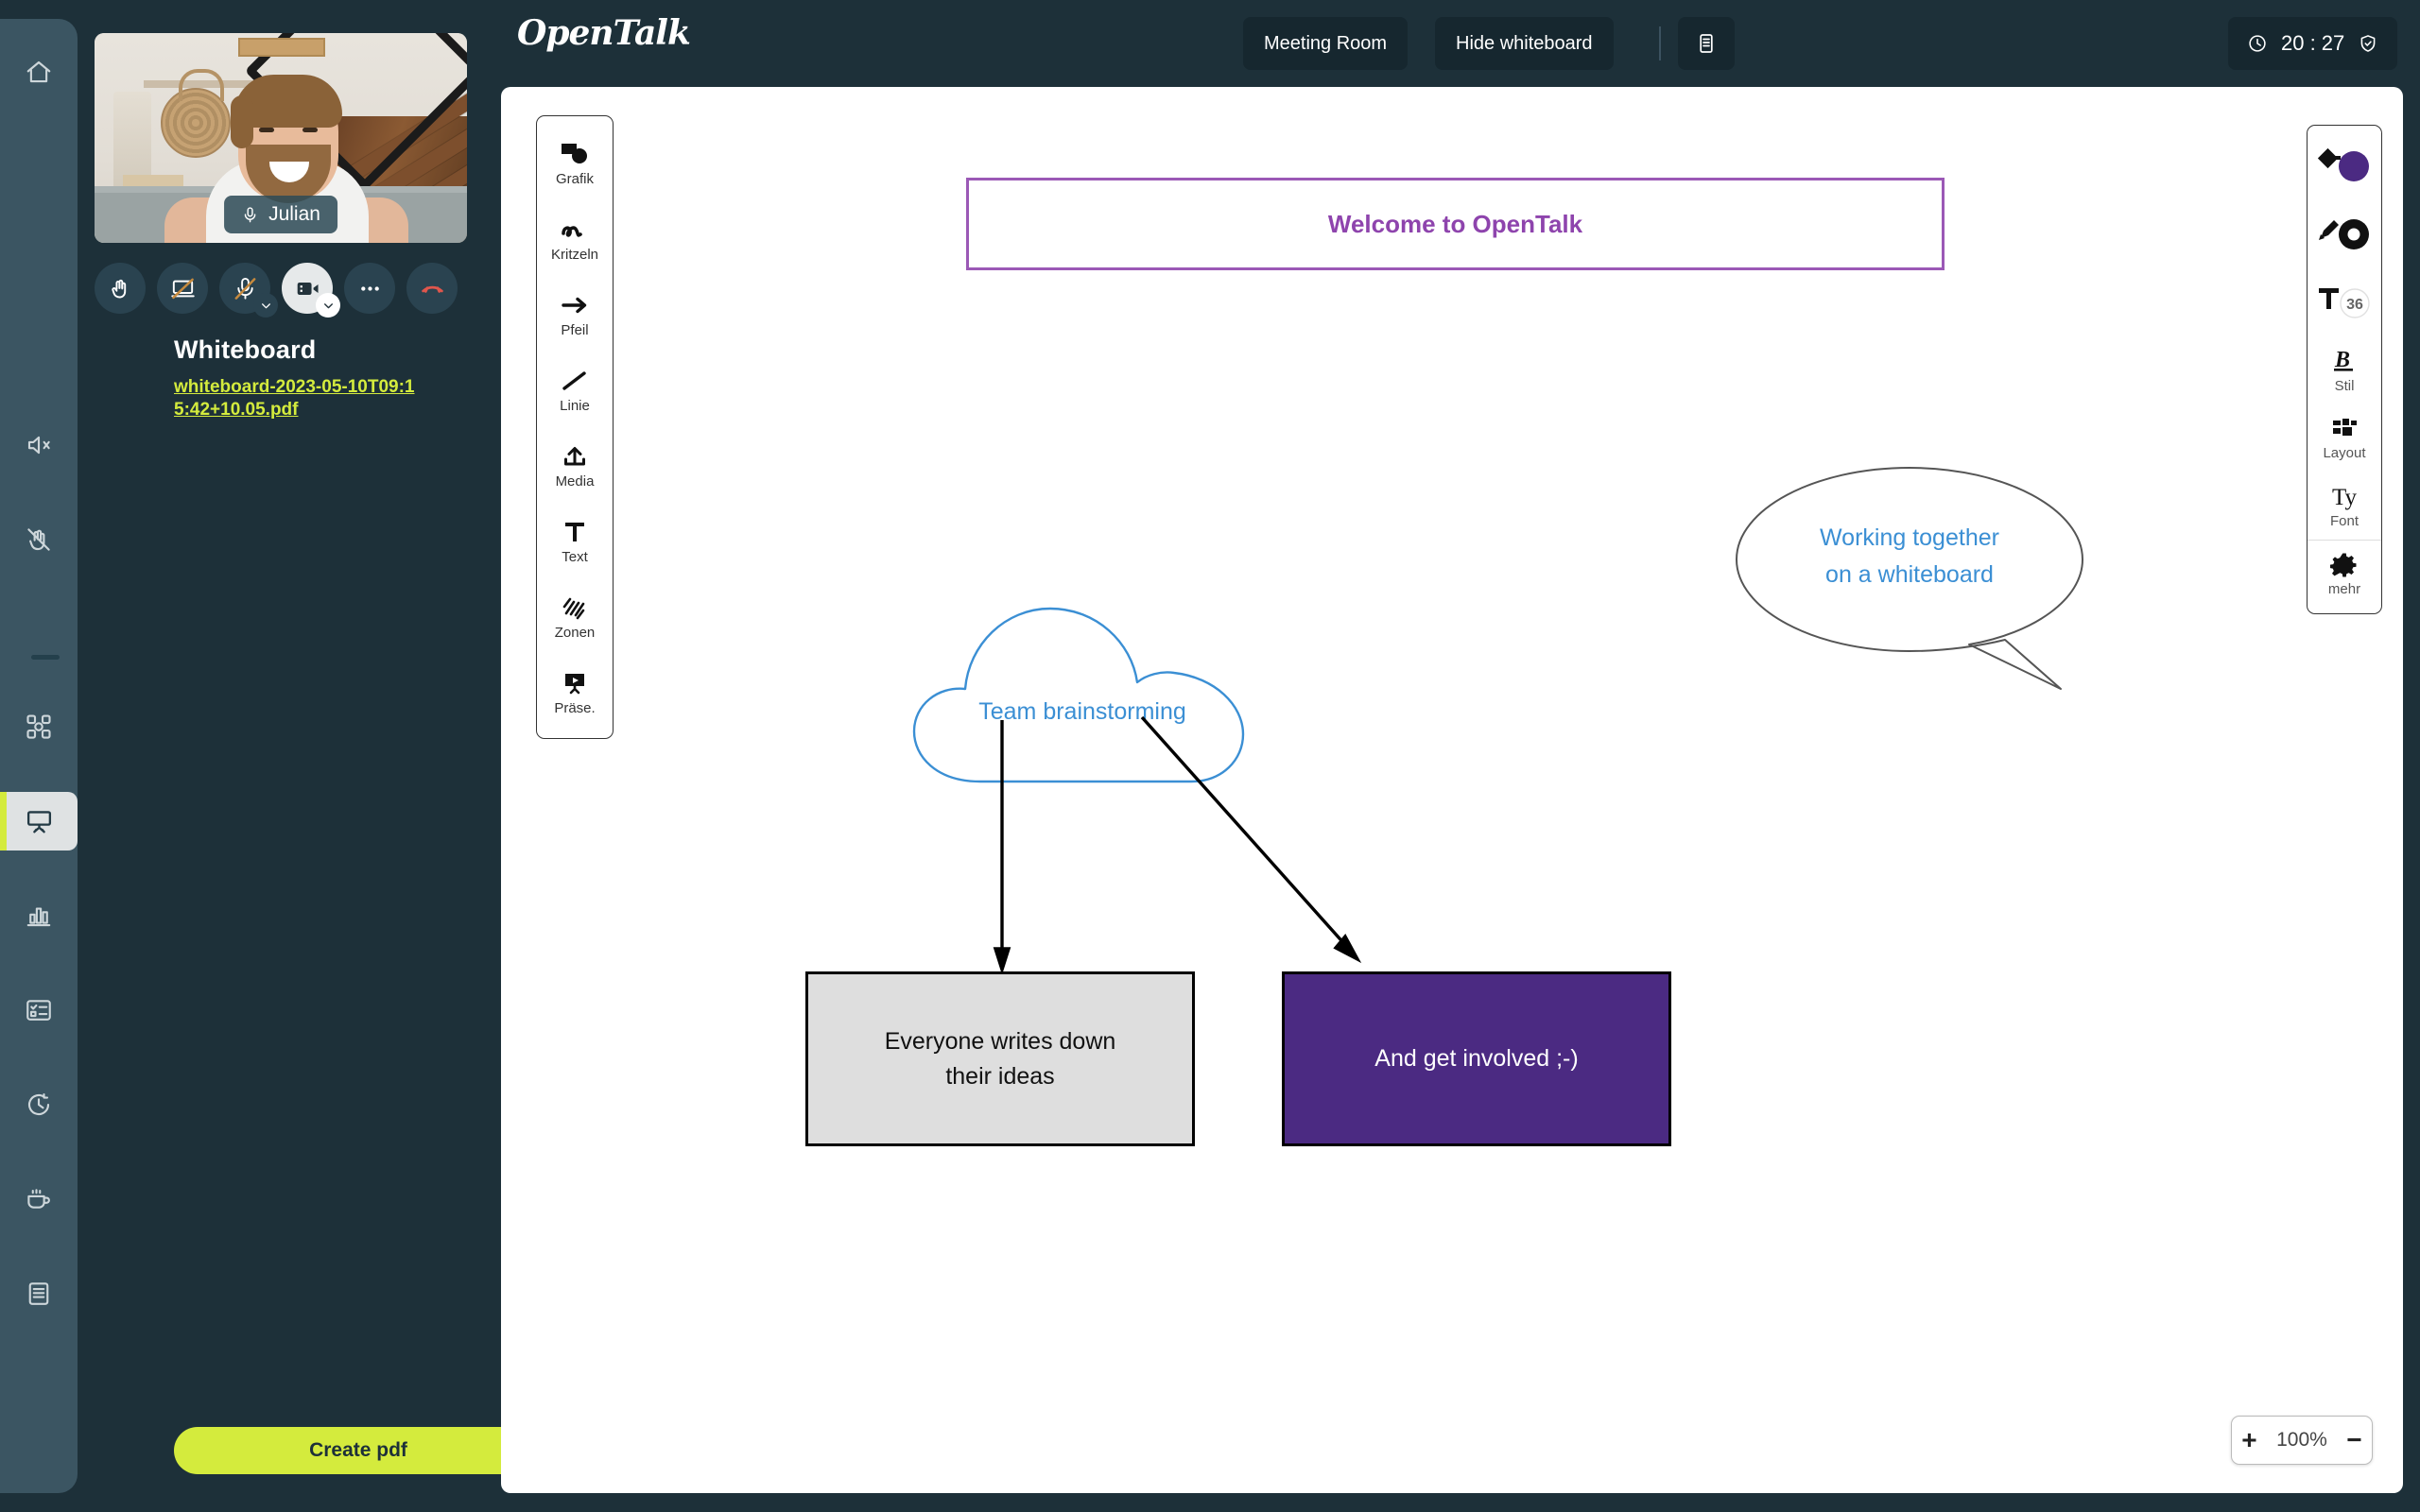 This screenshot has height=1512, width=2420. What do you see at coordinates (39, 915) in the screenshot?
I see `sidebar-item-statistics` at bounding box center [39, 915].